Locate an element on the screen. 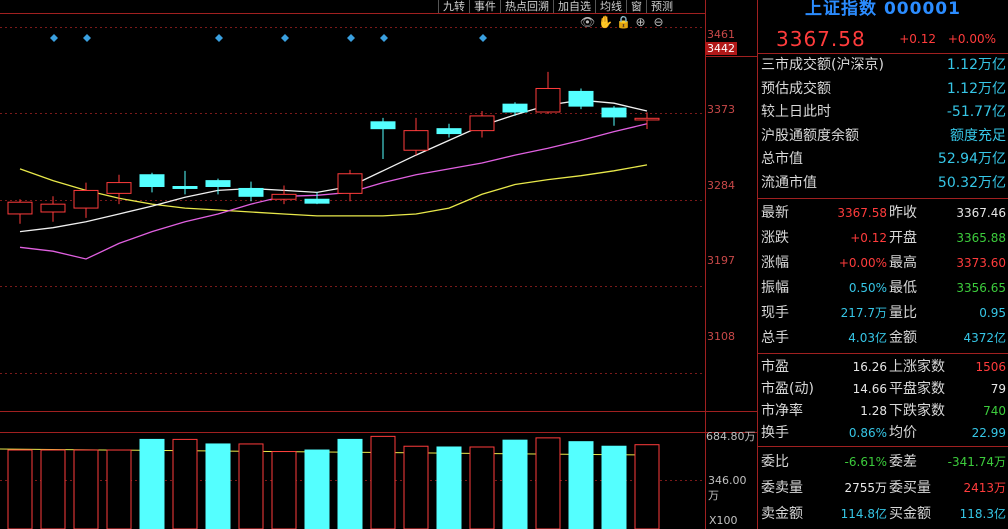  stat-label: 下跌家数 is located at coordinates (917, 411).